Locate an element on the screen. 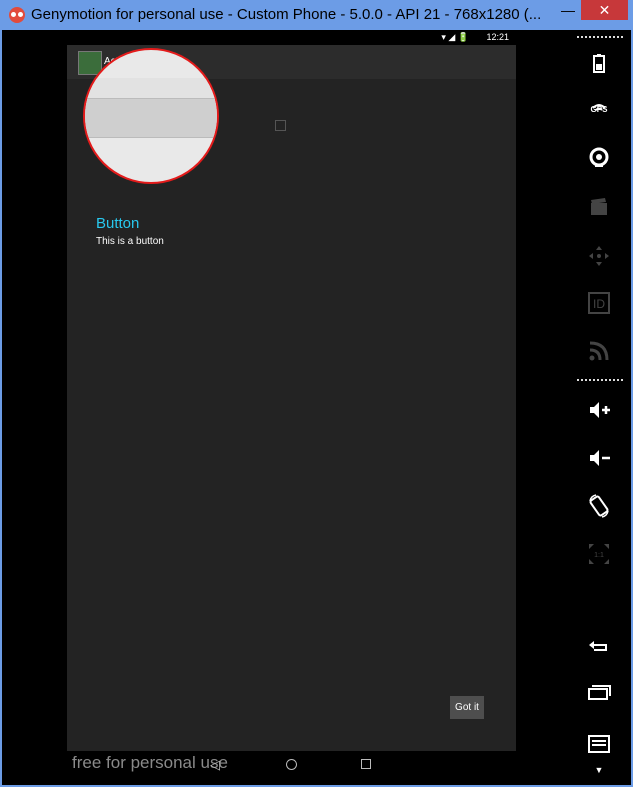 This screenshot has width=633, height=787. showcase-highlight-circle is located at coordinates (151, 116).